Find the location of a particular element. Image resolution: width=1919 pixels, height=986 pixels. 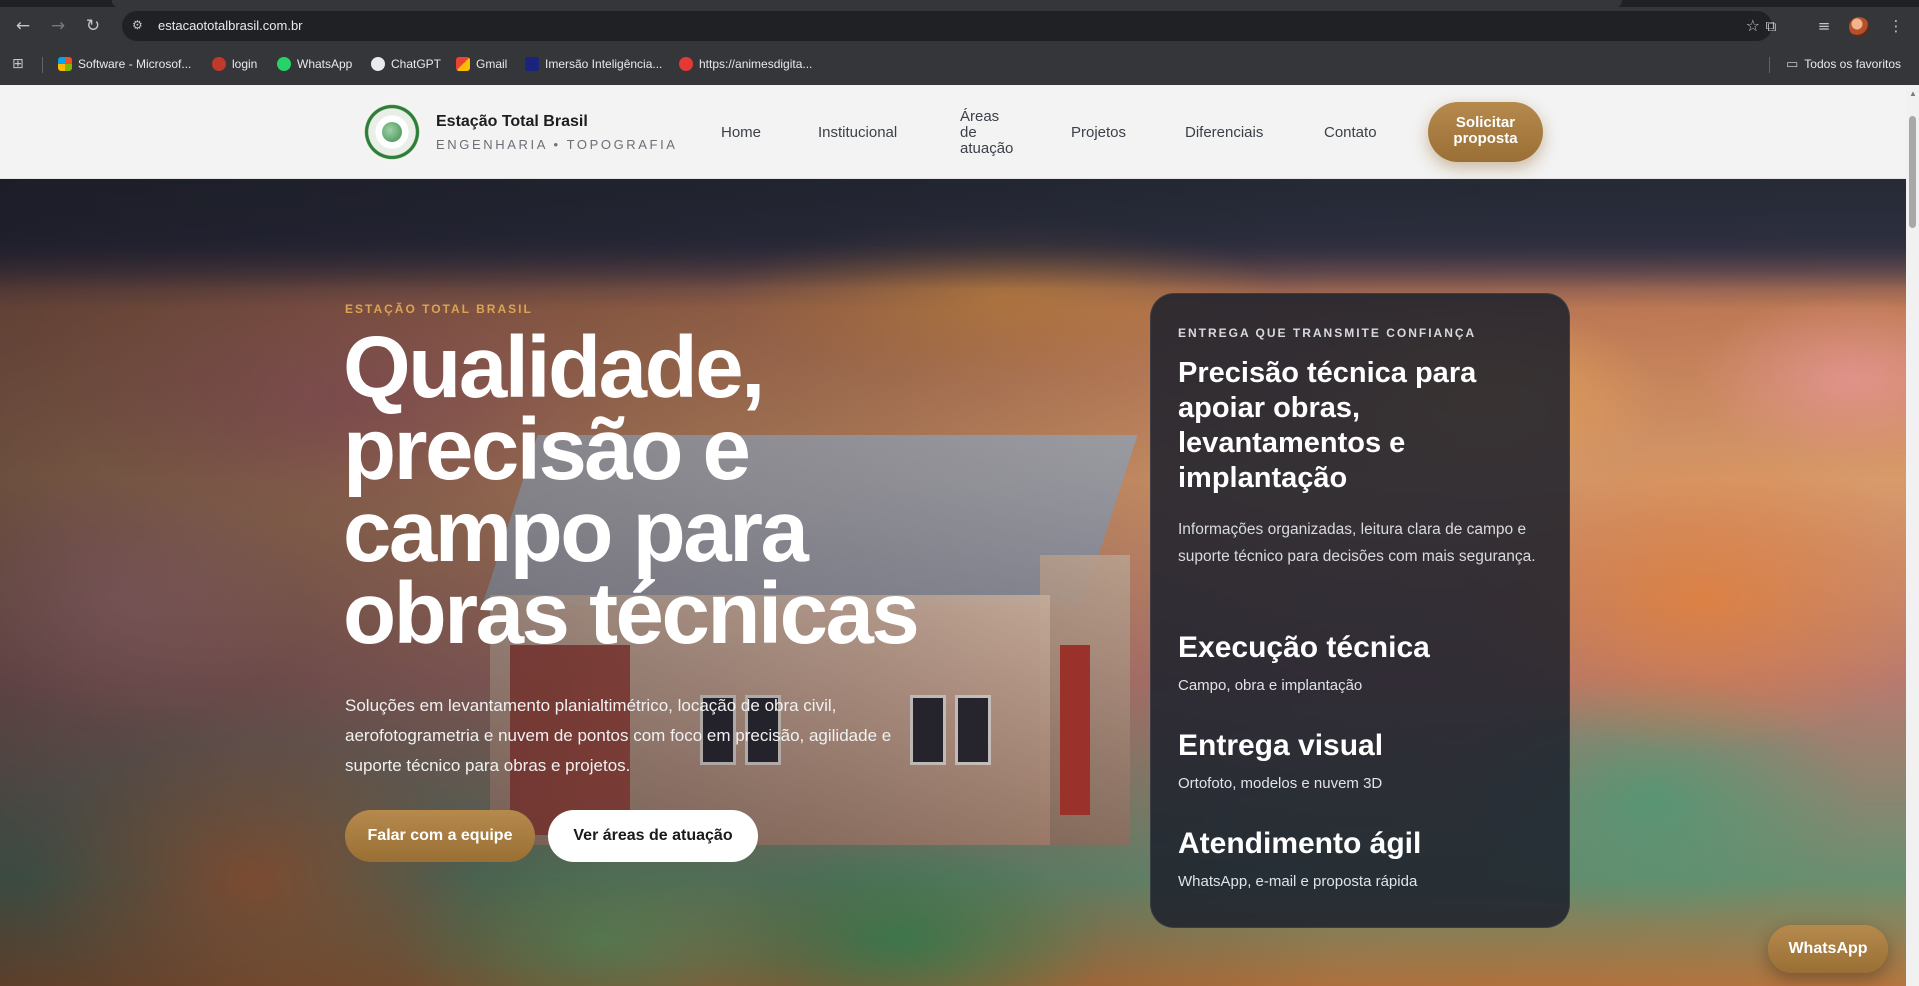

feature-title: Atendimento ágil is located at coordinates (1300, 843).